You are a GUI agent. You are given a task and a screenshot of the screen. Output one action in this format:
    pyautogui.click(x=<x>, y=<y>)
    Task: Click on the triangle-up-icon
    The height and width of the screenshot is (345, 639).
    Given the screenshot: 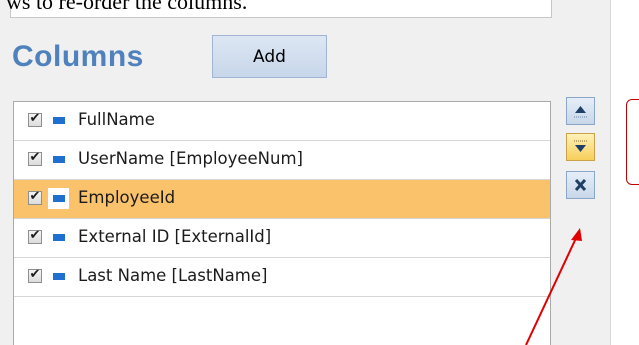 What is the action you would take?
    pyautogui.click(x=580, y=112)
    